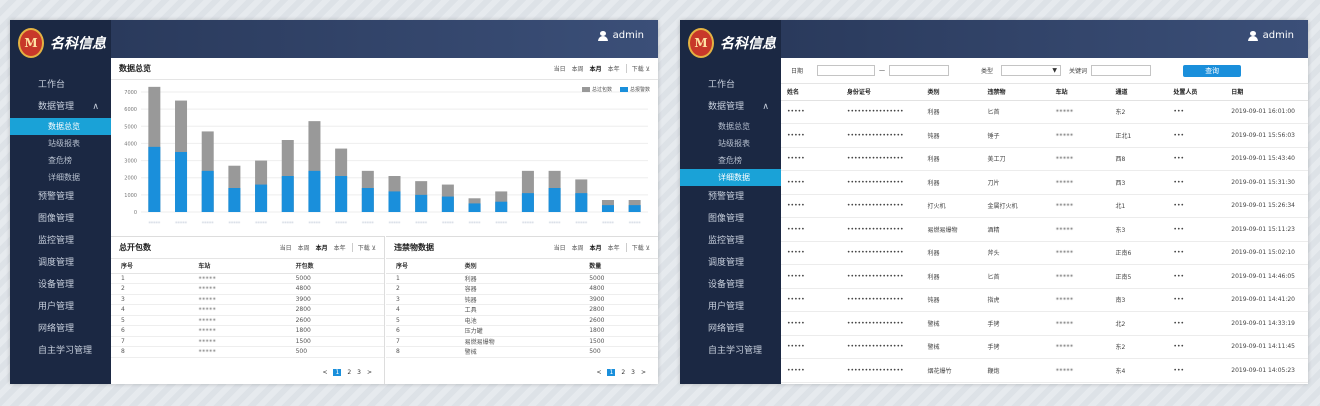 The image size is (1320, 406). I want to click on query-button: 查询, so click(1212, 70).